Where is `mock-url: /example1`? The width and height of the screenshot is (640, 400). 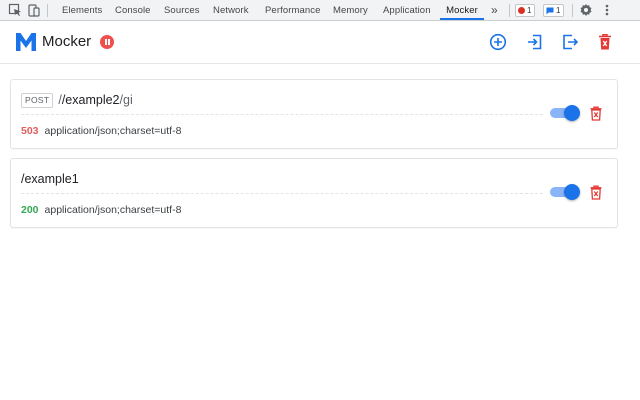 mock-url: /example1 is located at coordinates (50, 179).